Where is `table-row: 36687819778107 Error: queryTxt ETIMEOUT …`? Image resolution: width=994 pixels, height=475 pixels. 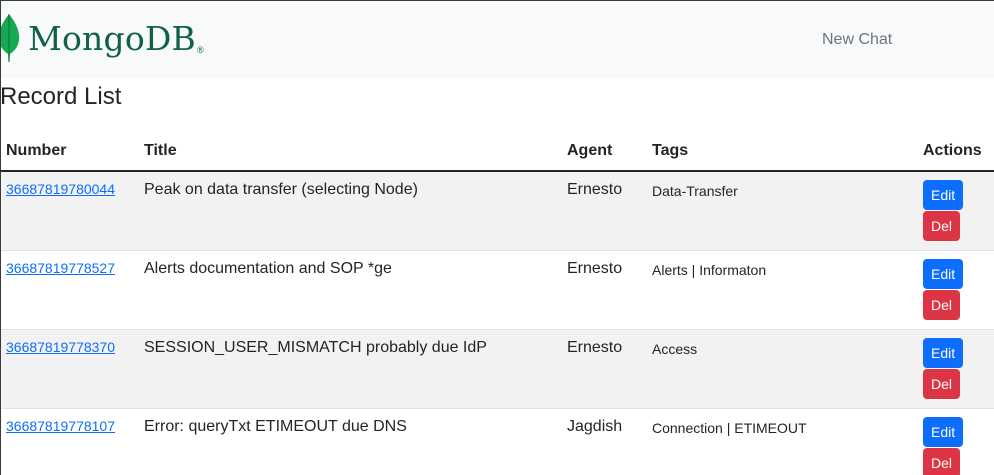
table-row: 36687819778107 Error: queryTxt ETIMEOUT … is located at coordinates (497, 441).